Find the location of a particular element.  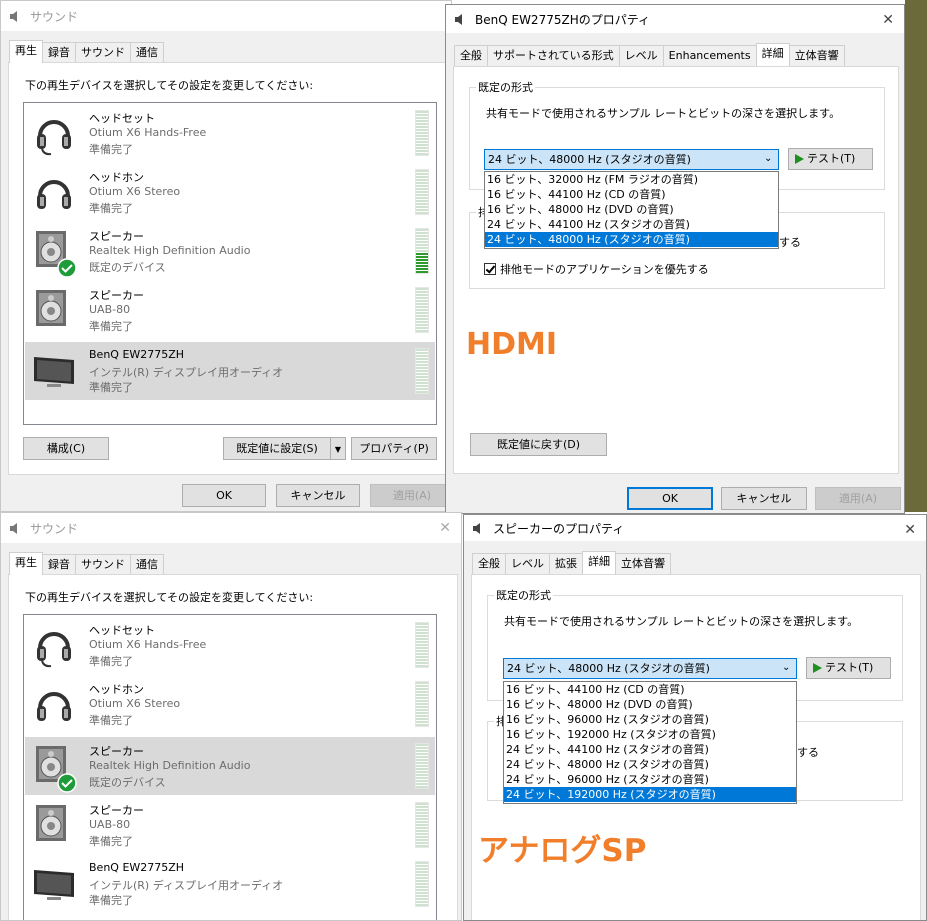

restore-defaults-button: 既定値に戻す(D) is located at coordinates (538, 444).